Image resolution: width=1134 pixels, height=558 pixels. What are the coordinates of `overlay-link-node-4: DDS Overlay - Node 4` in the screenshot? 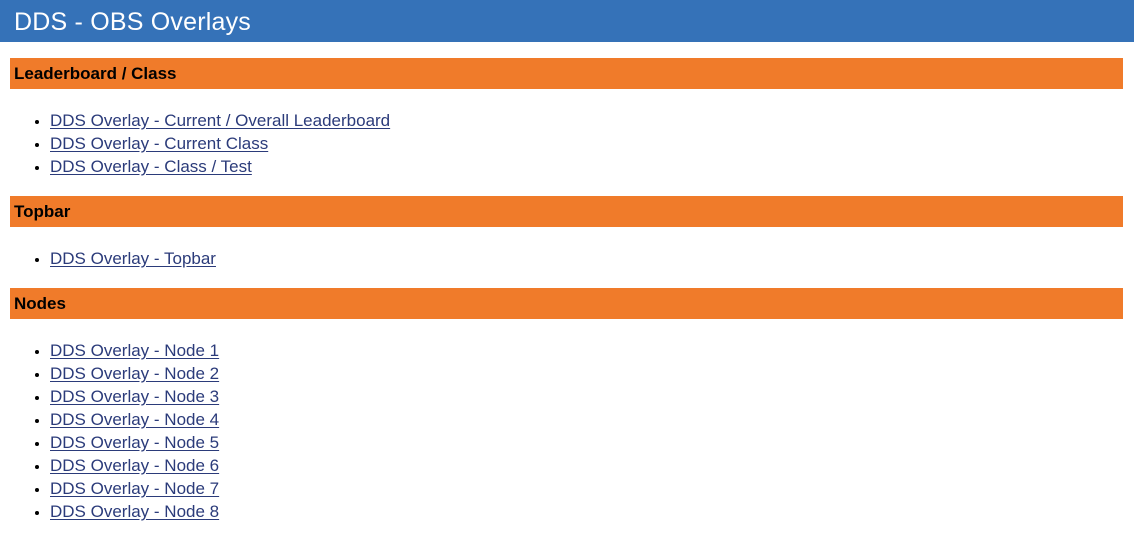 It's located at (134, 419).